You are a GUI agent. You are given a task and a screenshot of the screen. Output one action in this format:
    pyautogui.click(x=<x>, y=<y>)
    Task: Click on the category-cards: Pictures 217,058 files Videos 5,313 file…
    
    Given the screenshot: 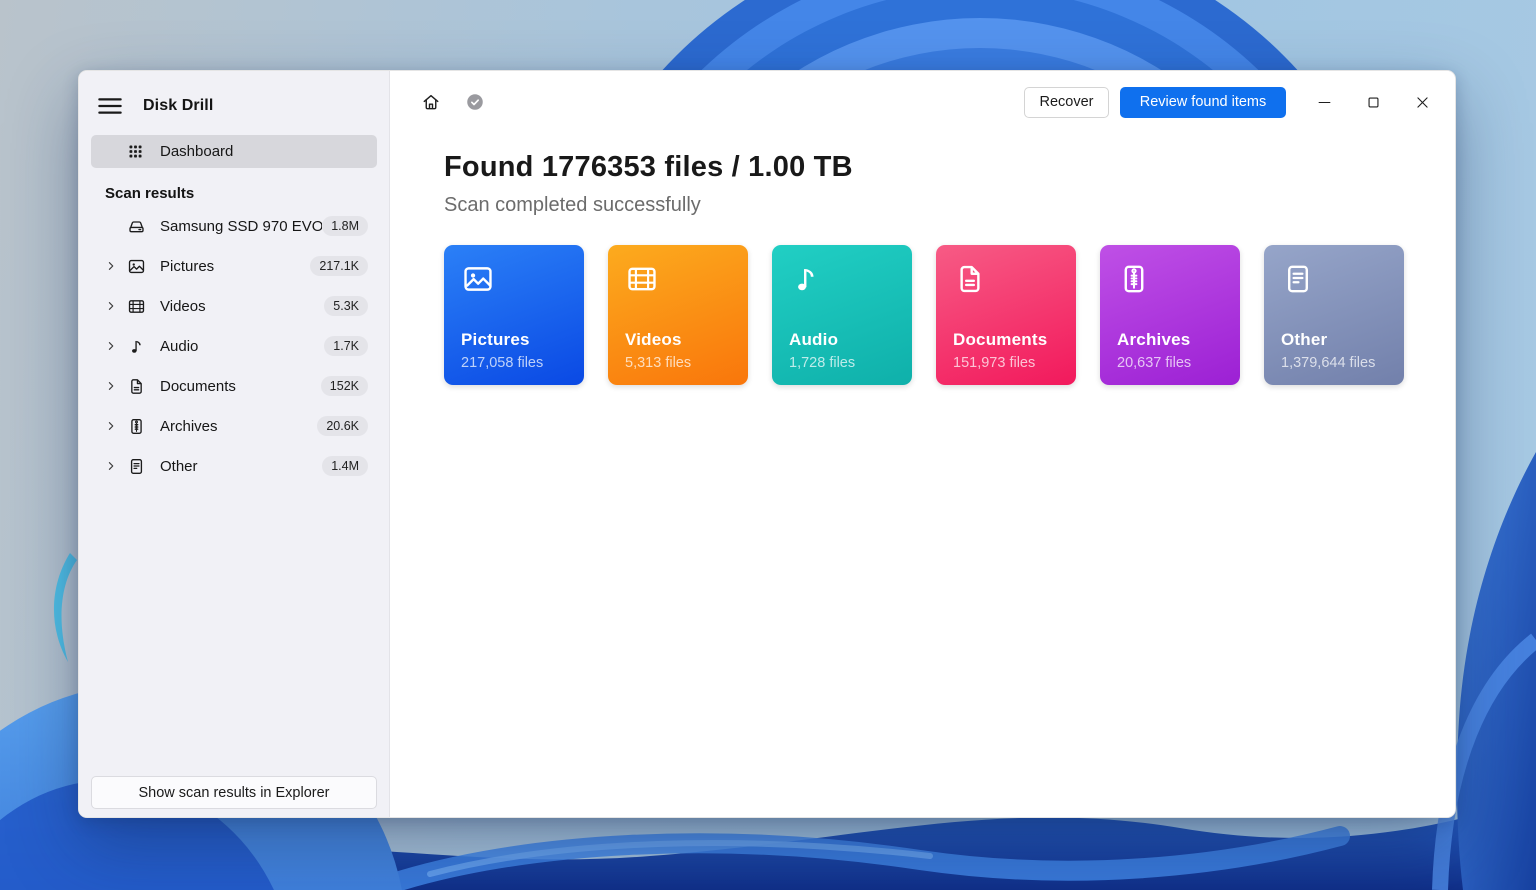 What is the action you would take?
    pyautogui.click(x=949, y=315)
    